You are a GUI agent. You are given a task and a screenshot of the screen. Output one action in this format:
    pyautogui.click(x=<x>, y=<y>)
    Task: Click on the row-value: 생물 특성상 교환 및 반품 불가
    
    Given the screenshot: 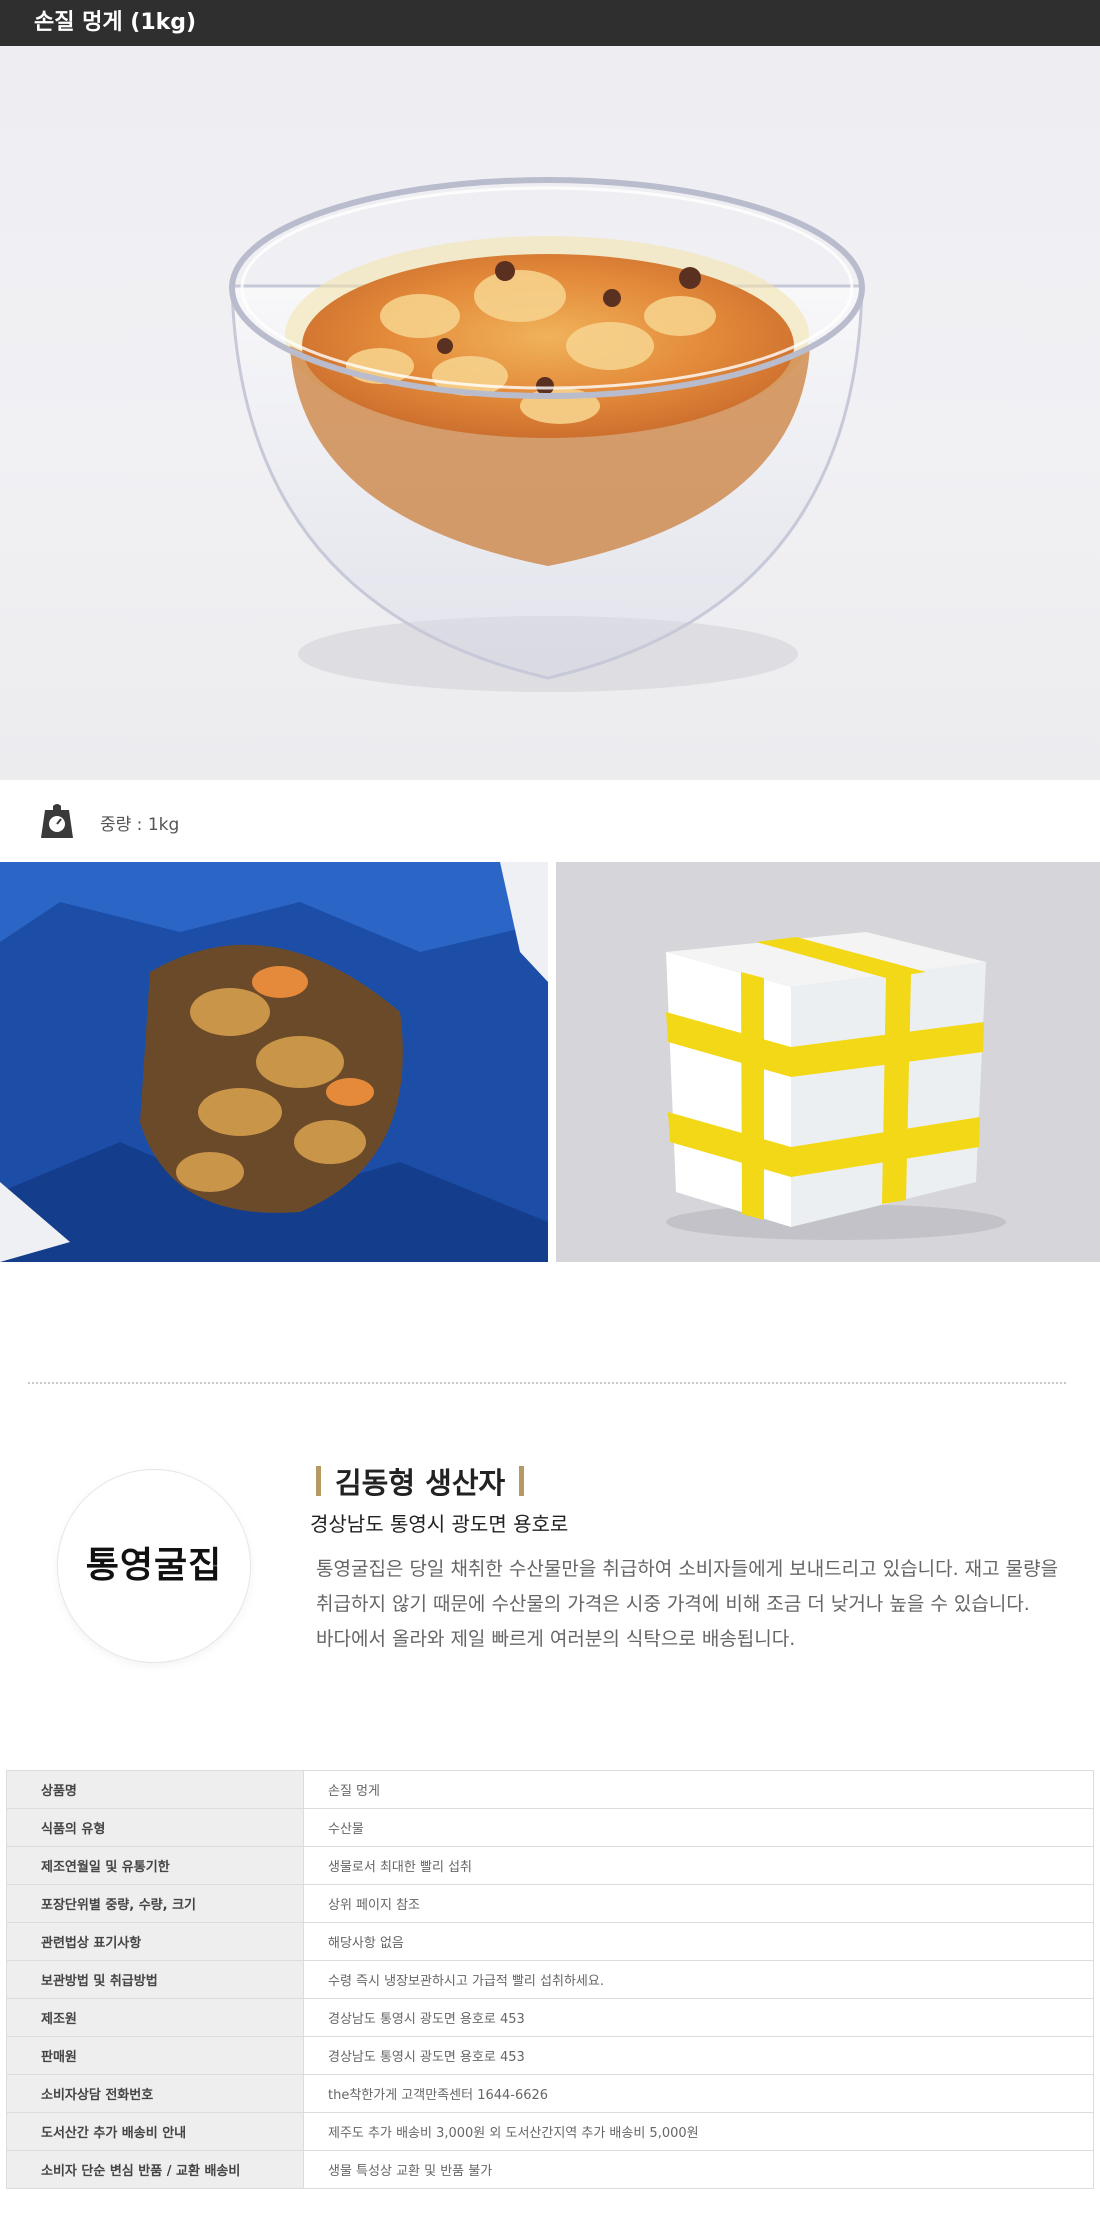 What is the action you would take?
    pyautogui.click(x=698, y=2169)
    